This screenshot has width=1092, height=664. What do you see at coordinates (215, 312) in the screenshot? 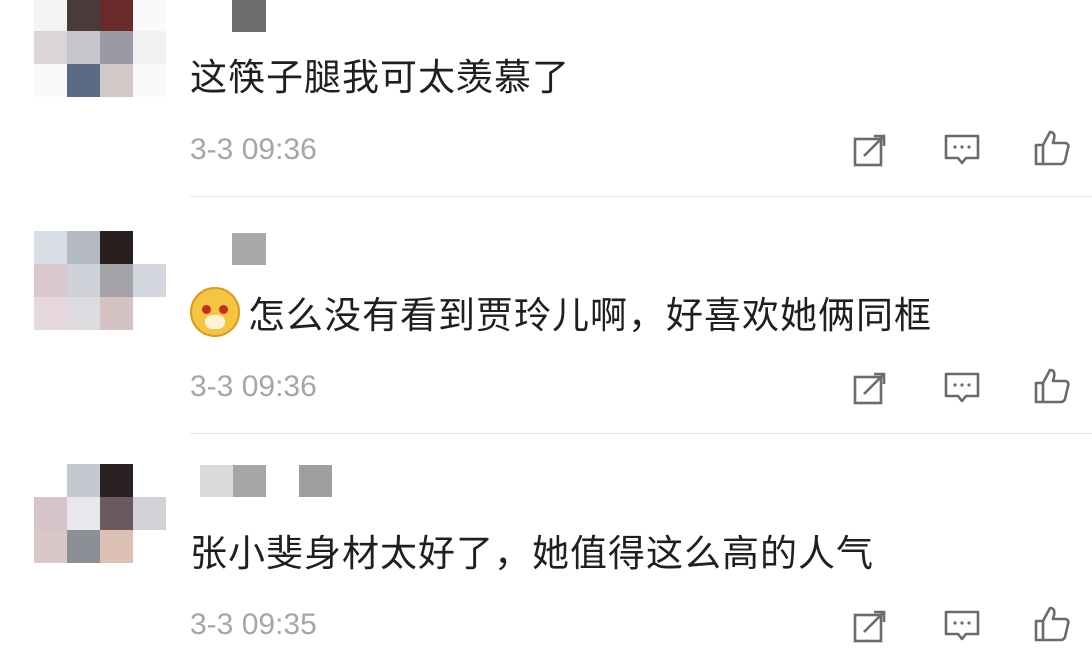
I see `doge-emoji-icon` at bounding box center [215, 312].